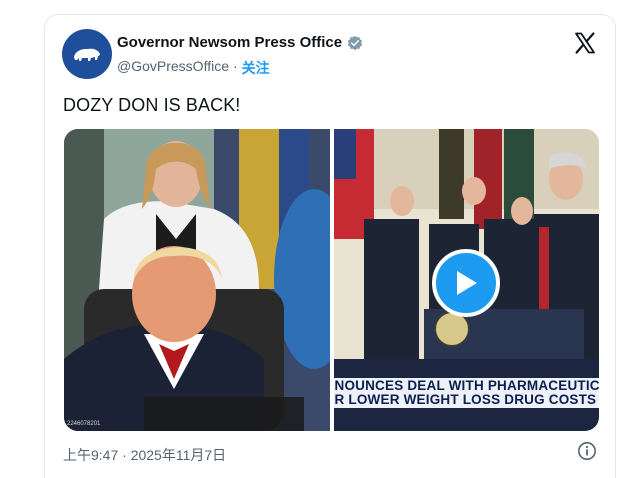 The image size is (640, 478). I want to click on account-name-row: Governor Newsom Press Office, so click(240, 42).